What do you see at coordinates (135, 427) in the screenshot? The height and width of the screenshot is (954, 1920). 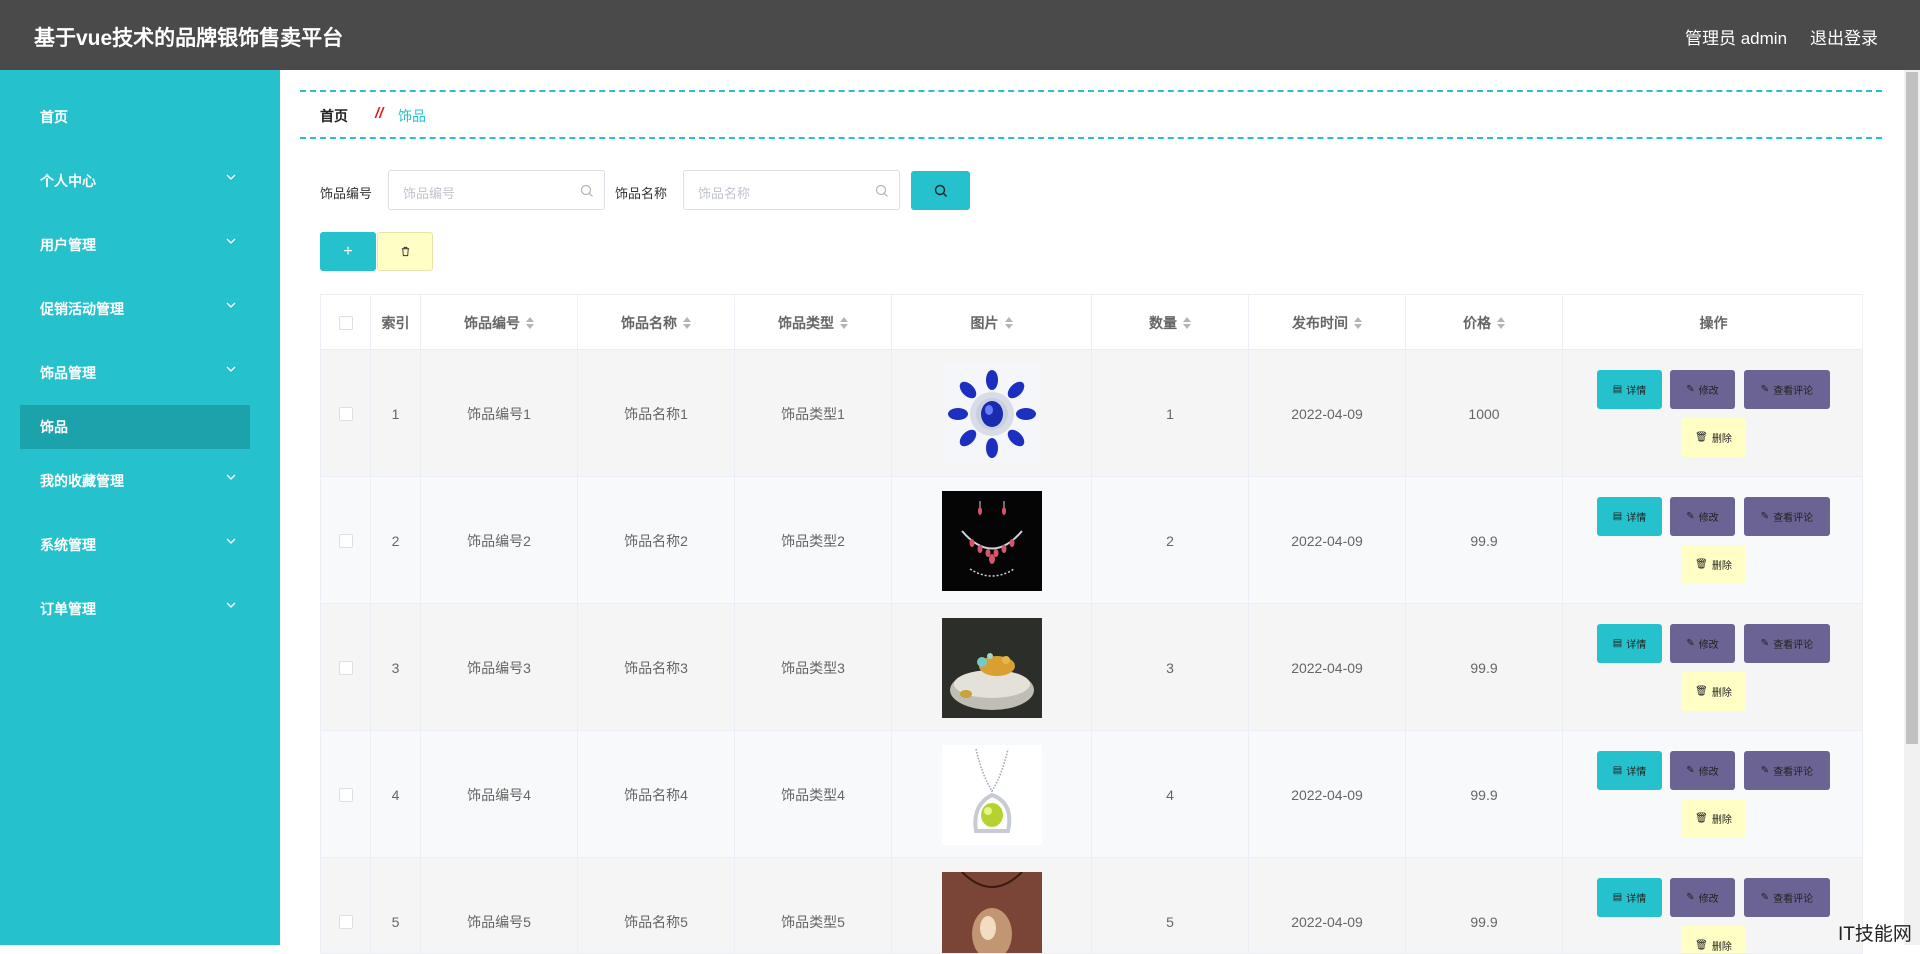 I see `sidebar-item-jewelry: 饰品` at bounding box center [135, 427].